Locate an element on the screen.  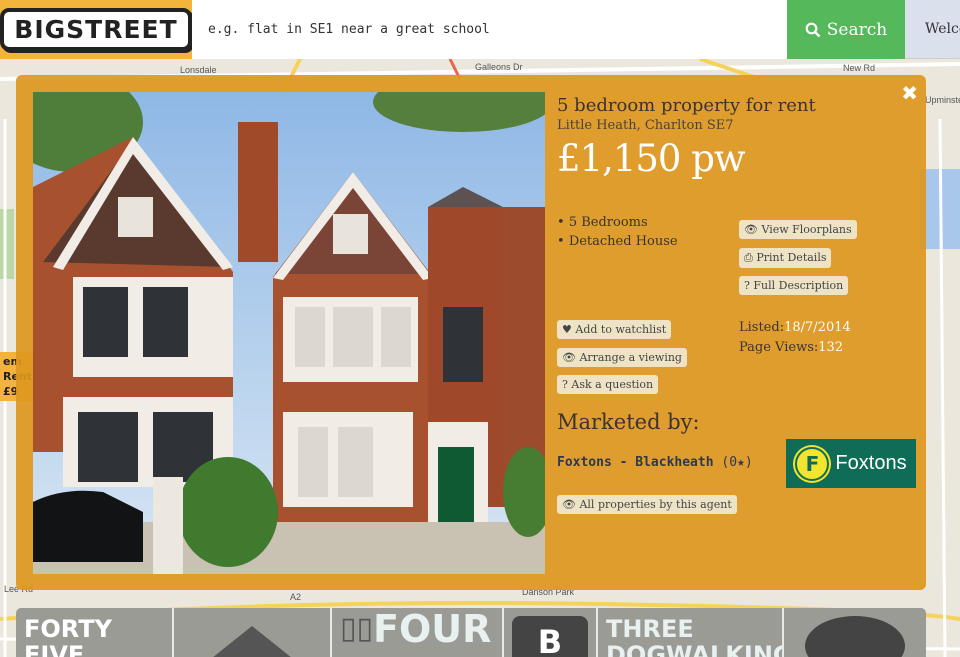
ad-four-text: FOUR is located at coordinates (432, 629).